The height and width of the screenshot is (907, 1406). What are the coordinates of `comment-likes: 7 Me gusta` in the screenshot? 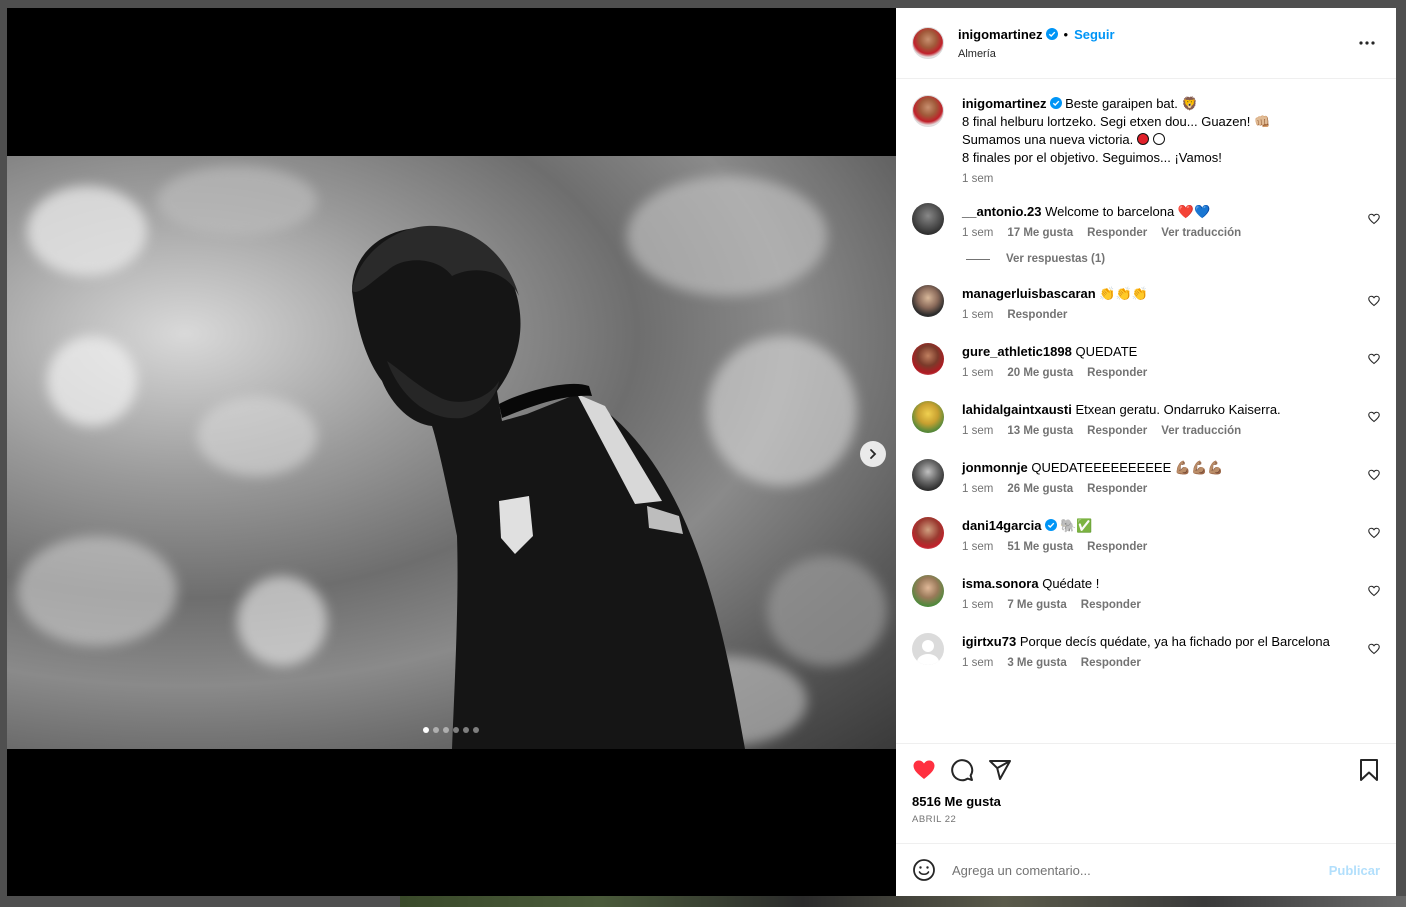 It's located at (1036, 605).